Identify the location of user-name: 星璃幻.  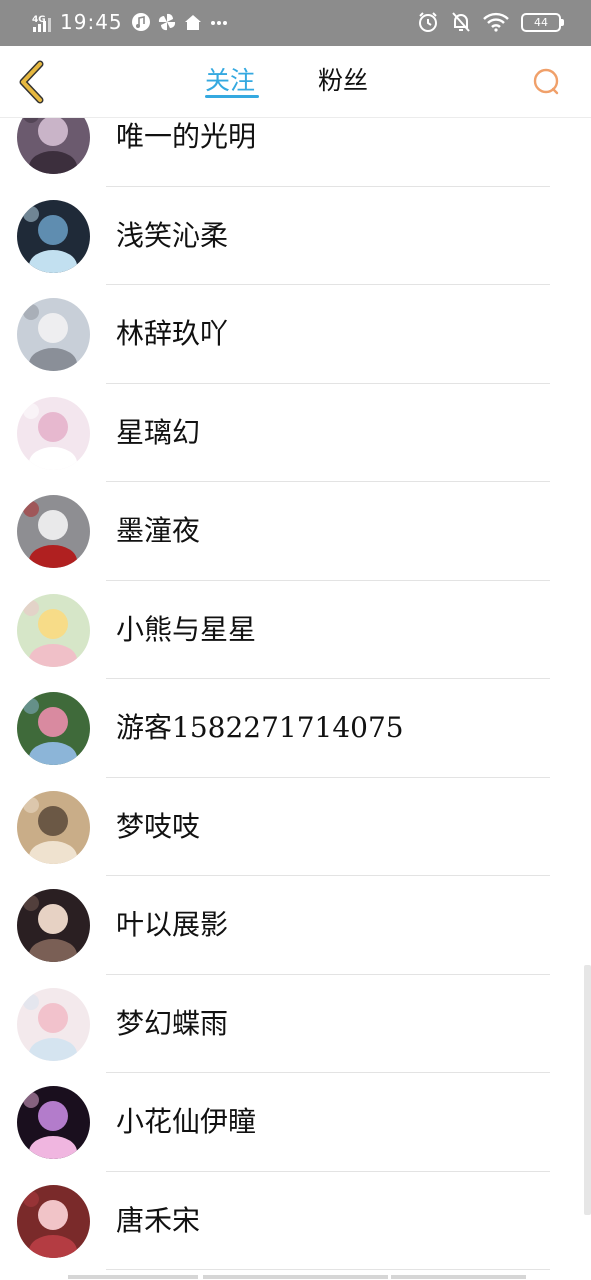
(158, 432).